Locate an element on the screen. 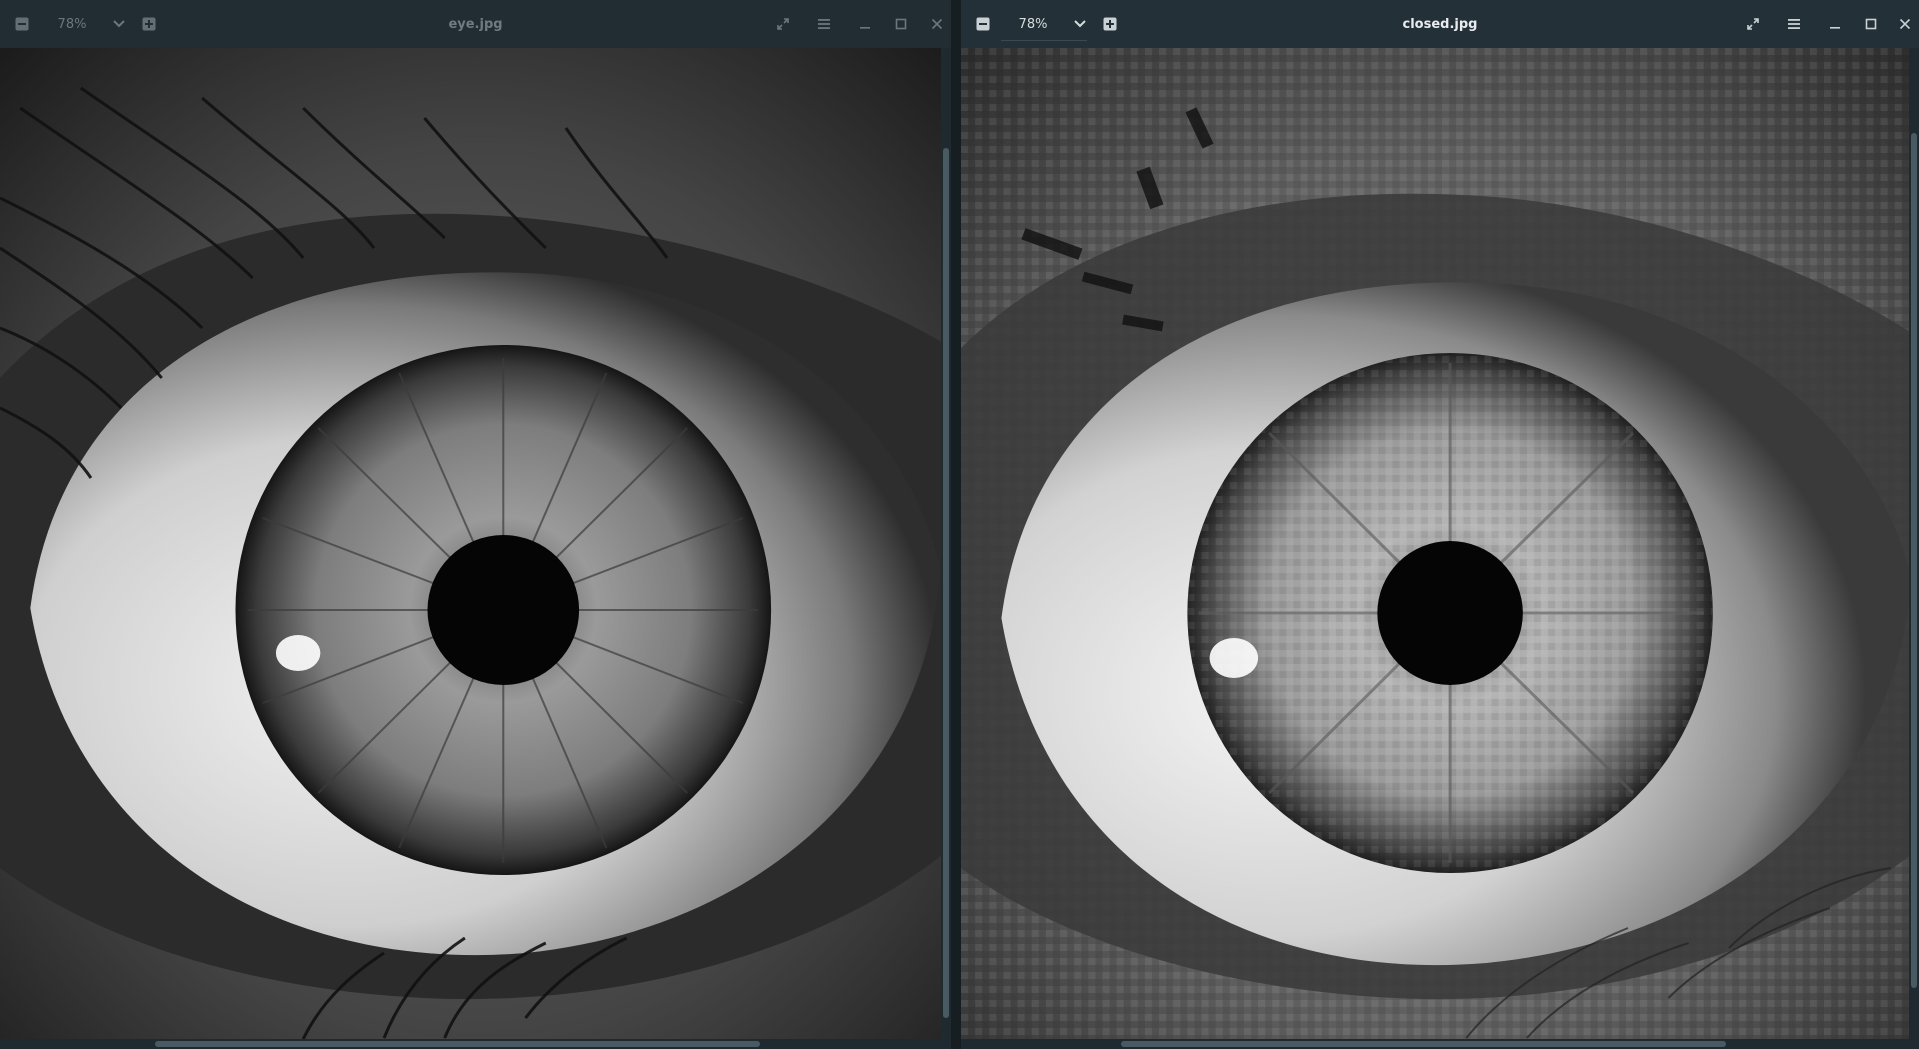  zoom-combo-underline is located at coordinates (1044, 40).